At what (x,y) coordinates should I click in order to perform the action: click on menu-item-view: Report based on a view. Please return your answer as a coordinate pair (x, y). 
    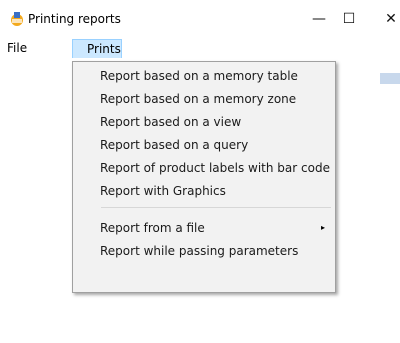
    Looking at the image, I should click on (204, 122).